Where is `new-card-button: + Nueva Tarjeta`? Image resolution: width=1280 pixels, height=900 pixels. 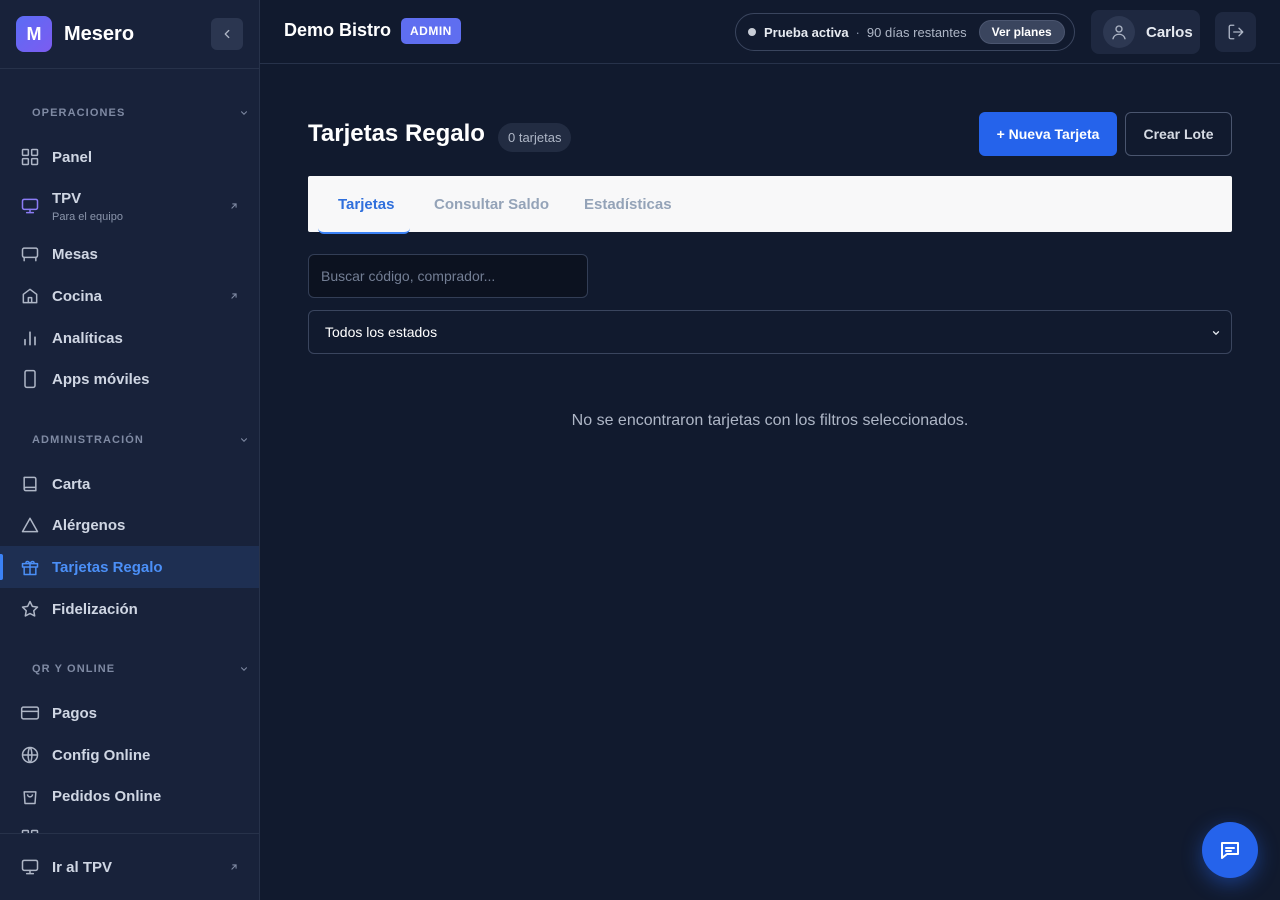 new-card-button: + Nueva Tarjeta is located at coordinates (1048, 134).